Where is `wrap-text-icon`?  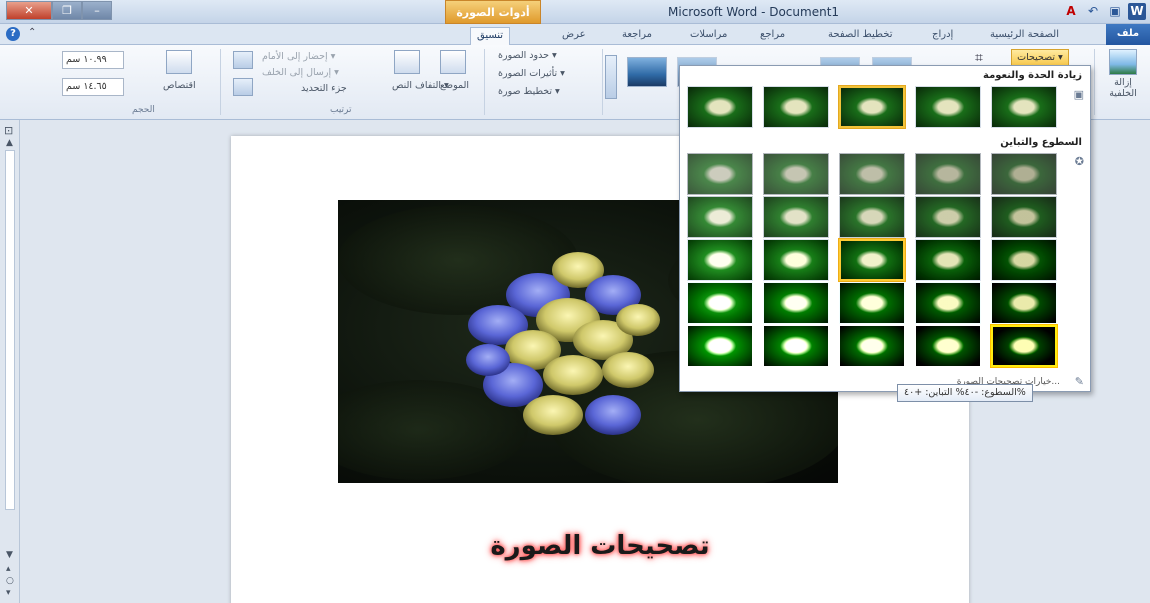
wrap-text-icon is located at coordinates (407, 62).